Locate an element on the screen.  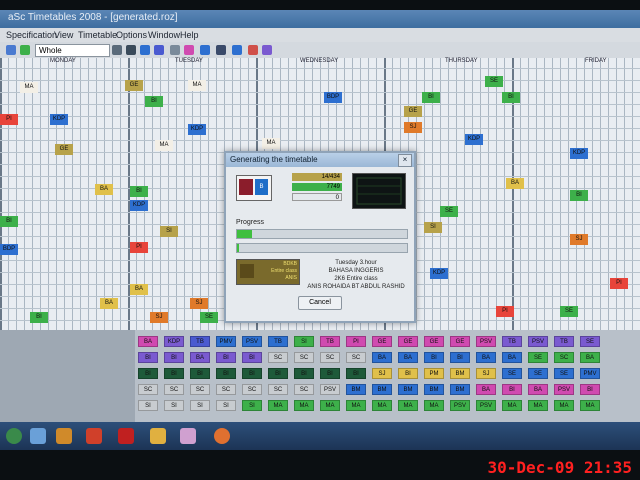
menu-window: Window is located at coordinates (164, 35).